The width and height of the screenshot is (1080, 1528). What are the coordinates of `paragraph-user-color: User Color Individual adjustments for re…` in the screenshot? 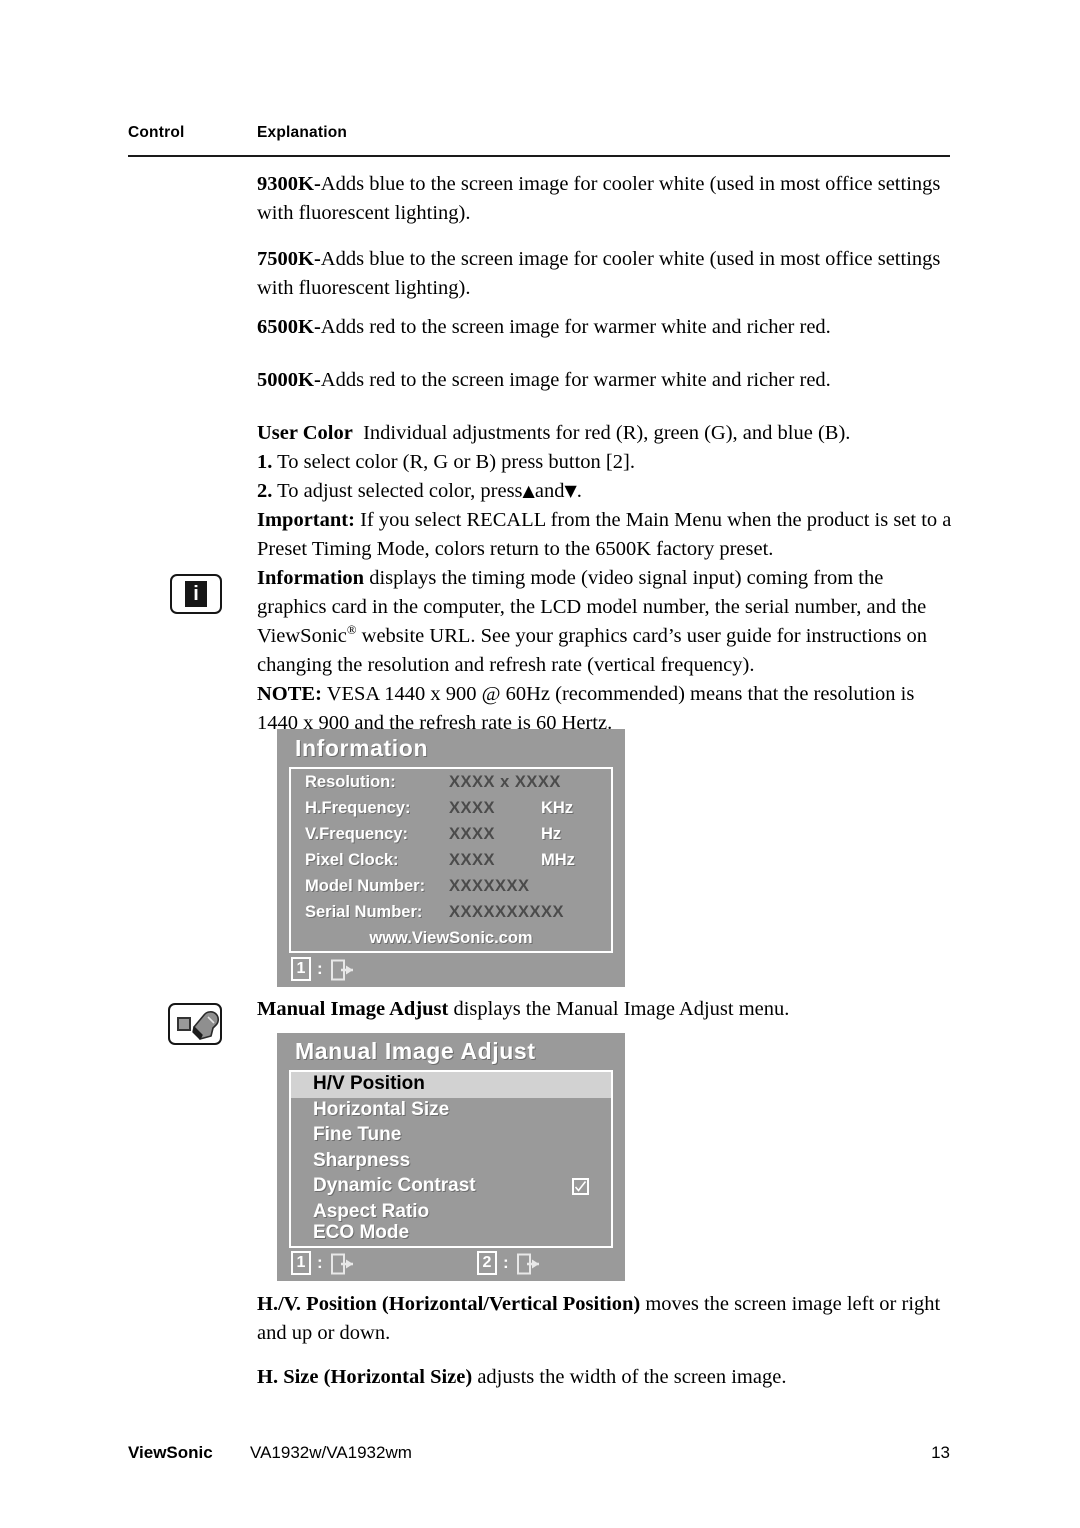 It's located at (607, 491).